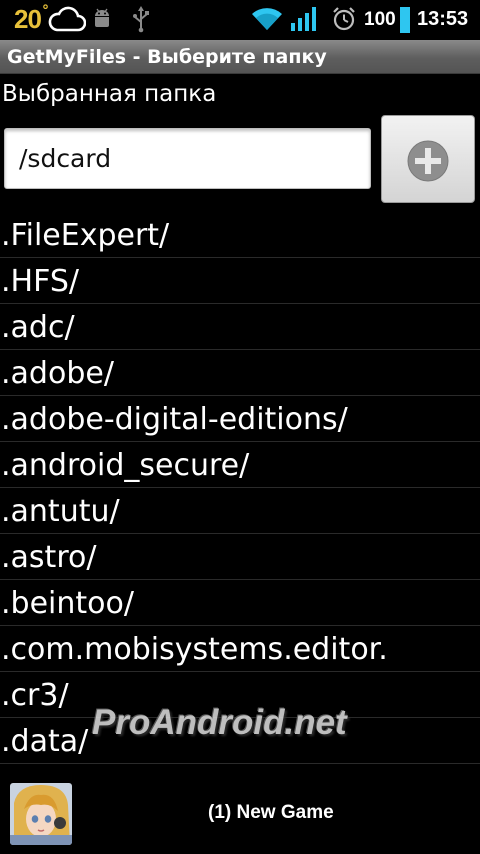  I want to click on folder-item: .adobe-digital-editions/, so click(240, 419).